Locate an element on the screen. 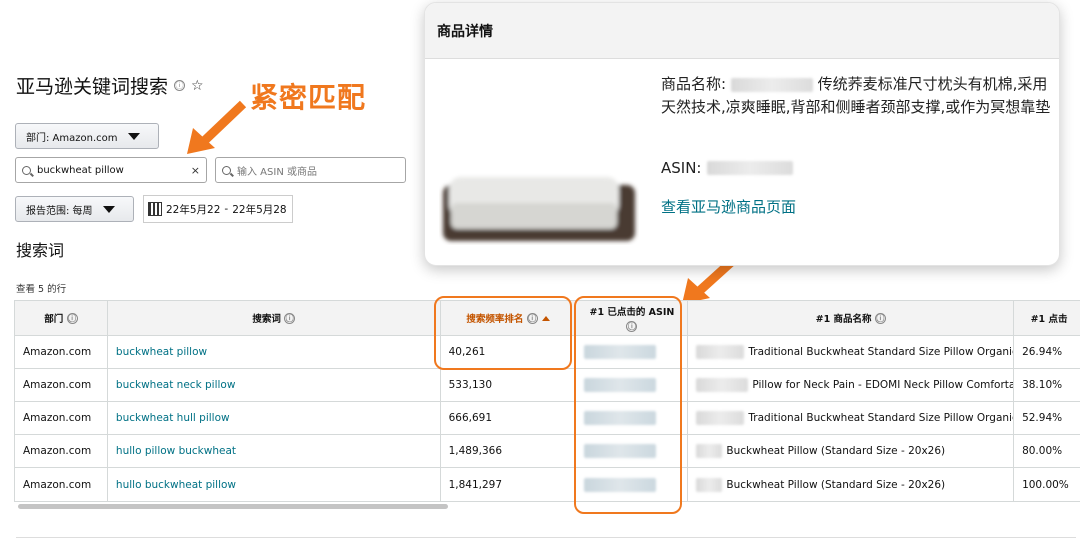 The width and height of the screenshot is (1080, 542). asin-label: ASIN: is located at coordinates (681, 168).